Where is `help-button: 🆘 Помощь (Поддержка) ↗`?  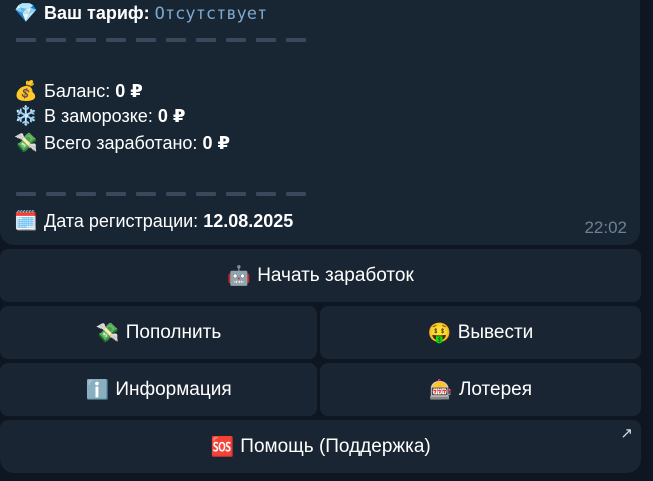 help-button: 🆘 Помощь (Поддержка) ↗ is located at coordinates (320, 446).